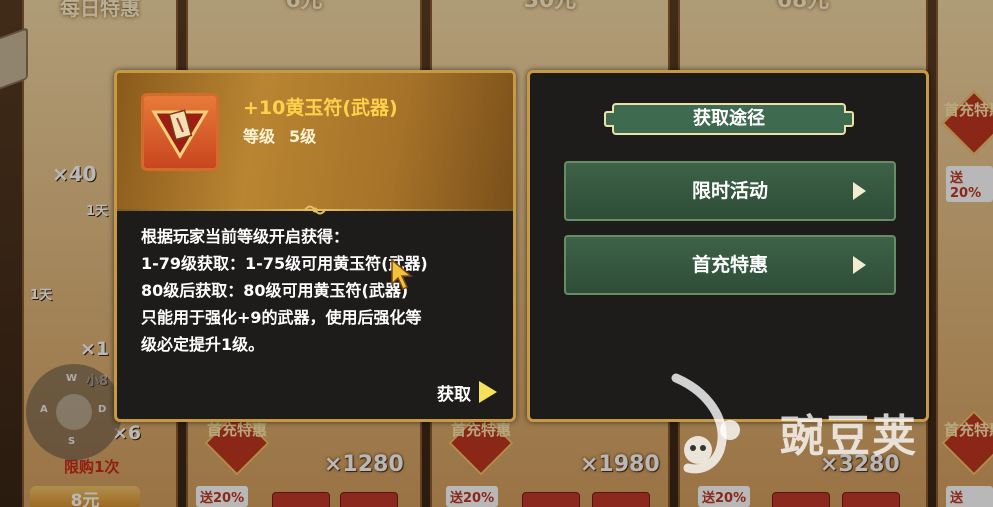  What do you see at coordinates (245, 236) in the screenshot?
I see `description-line: 根据玩家当前等级开启获得：` at bounding box center [245, 236].